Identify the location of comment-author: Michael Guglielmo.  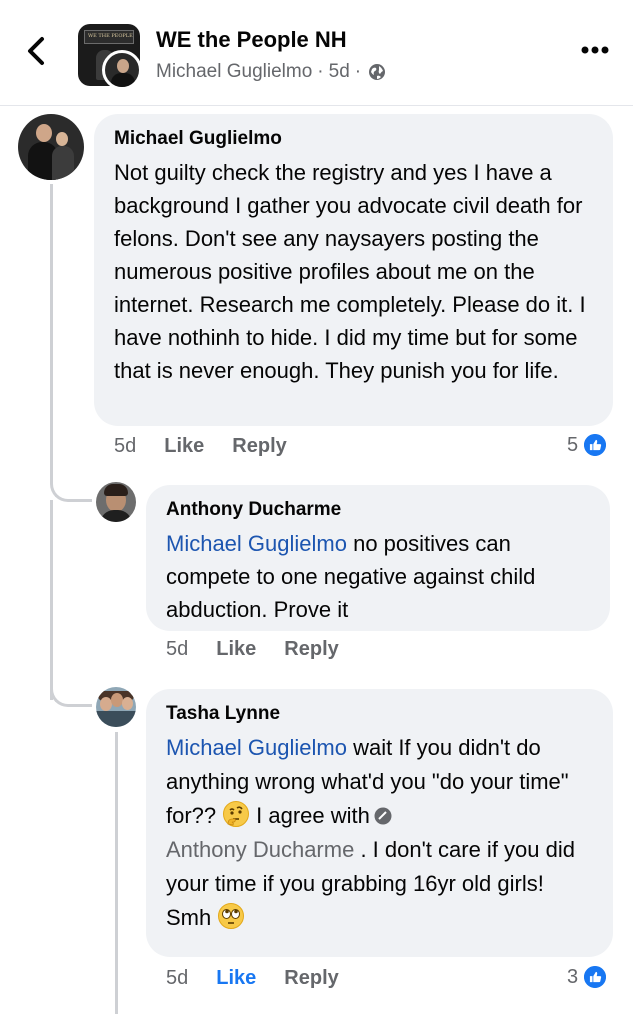
(354, 139).